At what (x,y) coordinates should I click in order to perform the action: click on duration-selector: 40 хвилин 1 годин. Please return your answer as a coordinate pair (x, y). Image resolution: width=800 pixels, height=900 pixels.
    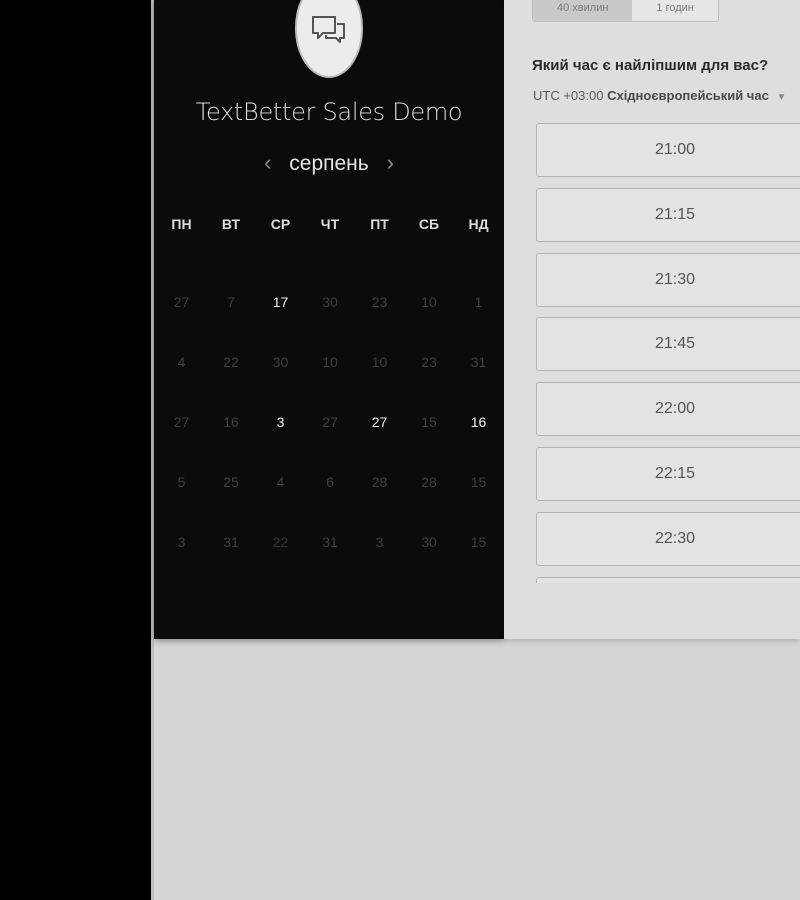
    Looking at the image, I should click on (625, 11).